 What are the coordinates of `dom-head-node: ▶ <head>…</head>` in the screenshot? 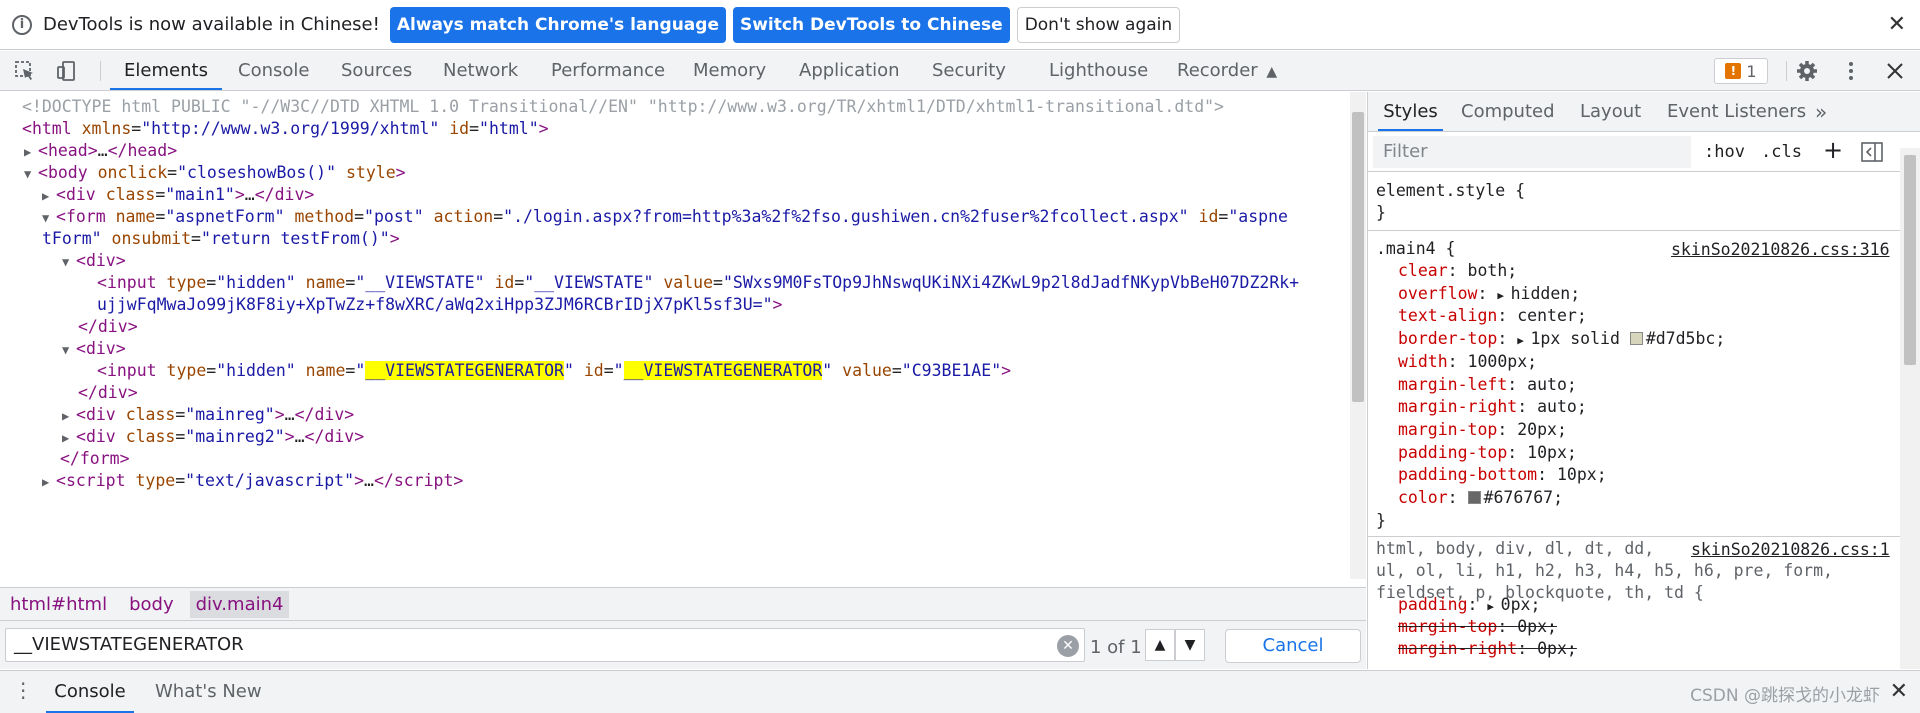 It's located at (100, 151).